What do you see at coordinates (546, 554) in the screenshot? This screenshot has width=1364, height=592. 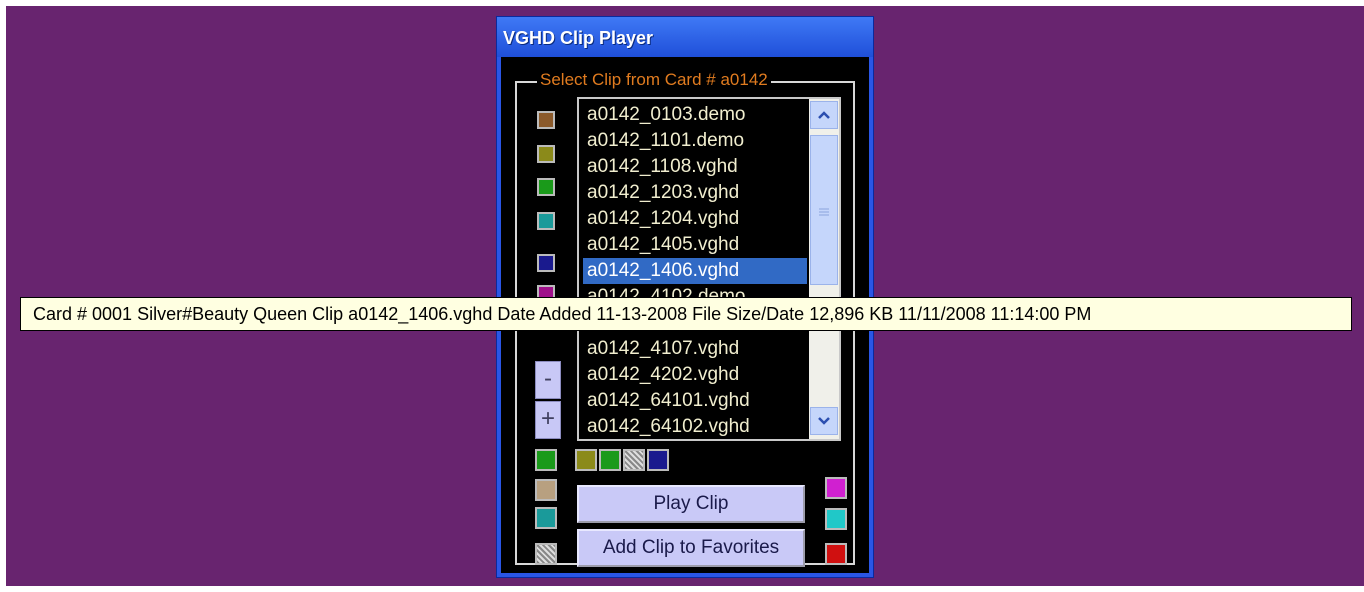 I see `color-swatch-checker` at bounding box center [546, 554].